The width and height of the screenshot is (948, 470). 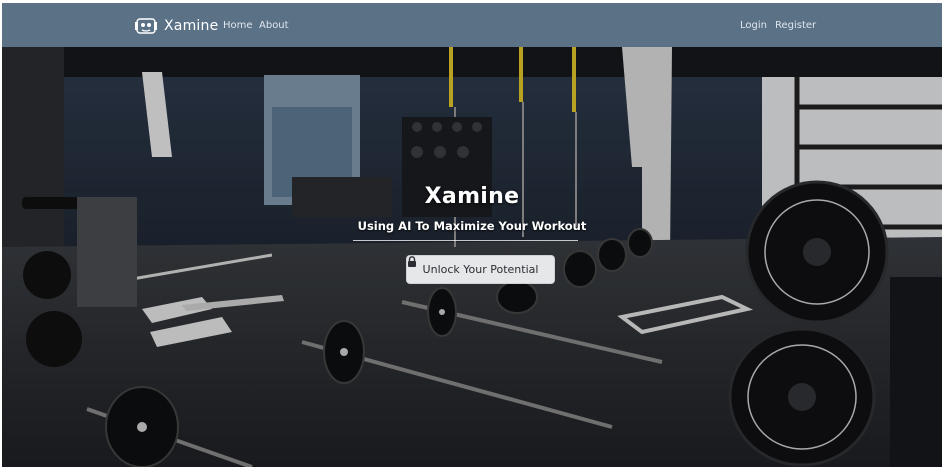 What do you see at coordinates (412, 261) in the screenshot?
I see `lock-icon` at bounding box center [412, 261].